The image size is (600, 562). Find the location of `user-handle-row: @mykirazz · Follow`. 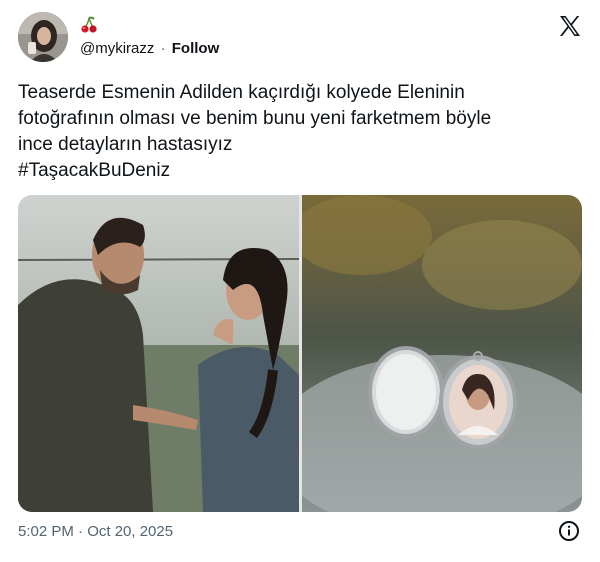

user-handle-row: @mykirazz · Follow is located at coordinates (149, 48).